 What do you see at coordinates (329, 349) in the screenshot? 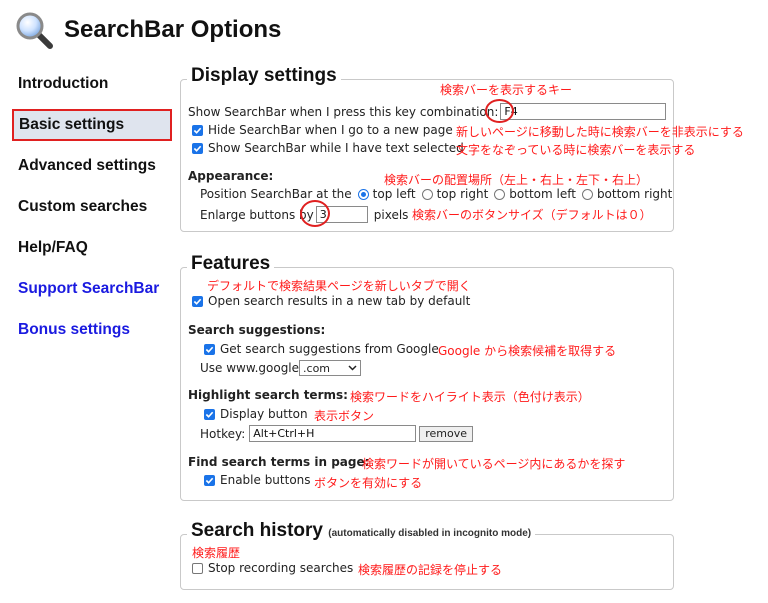
I see `suggestions-label: Get search suggestions from Google` at bounding box center [329, 349].